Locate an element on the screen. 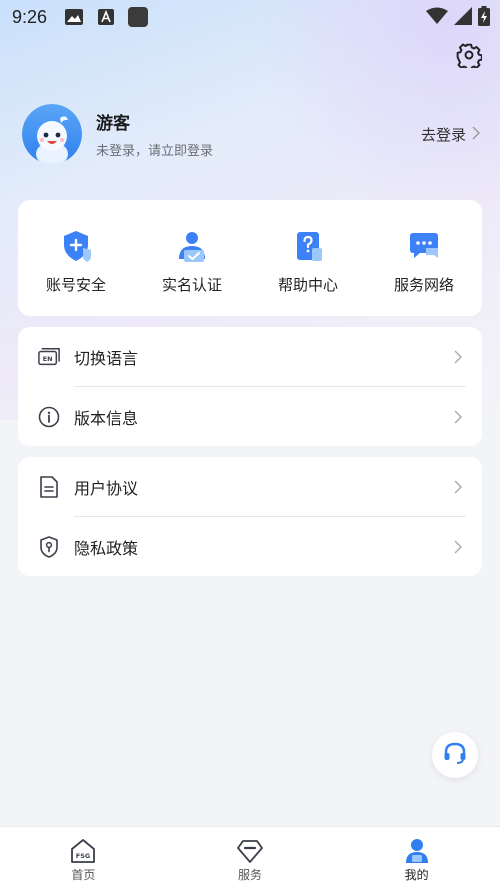  settings-group-general: EN 切换语言 版本信息 is located at coordinates (250, 386).